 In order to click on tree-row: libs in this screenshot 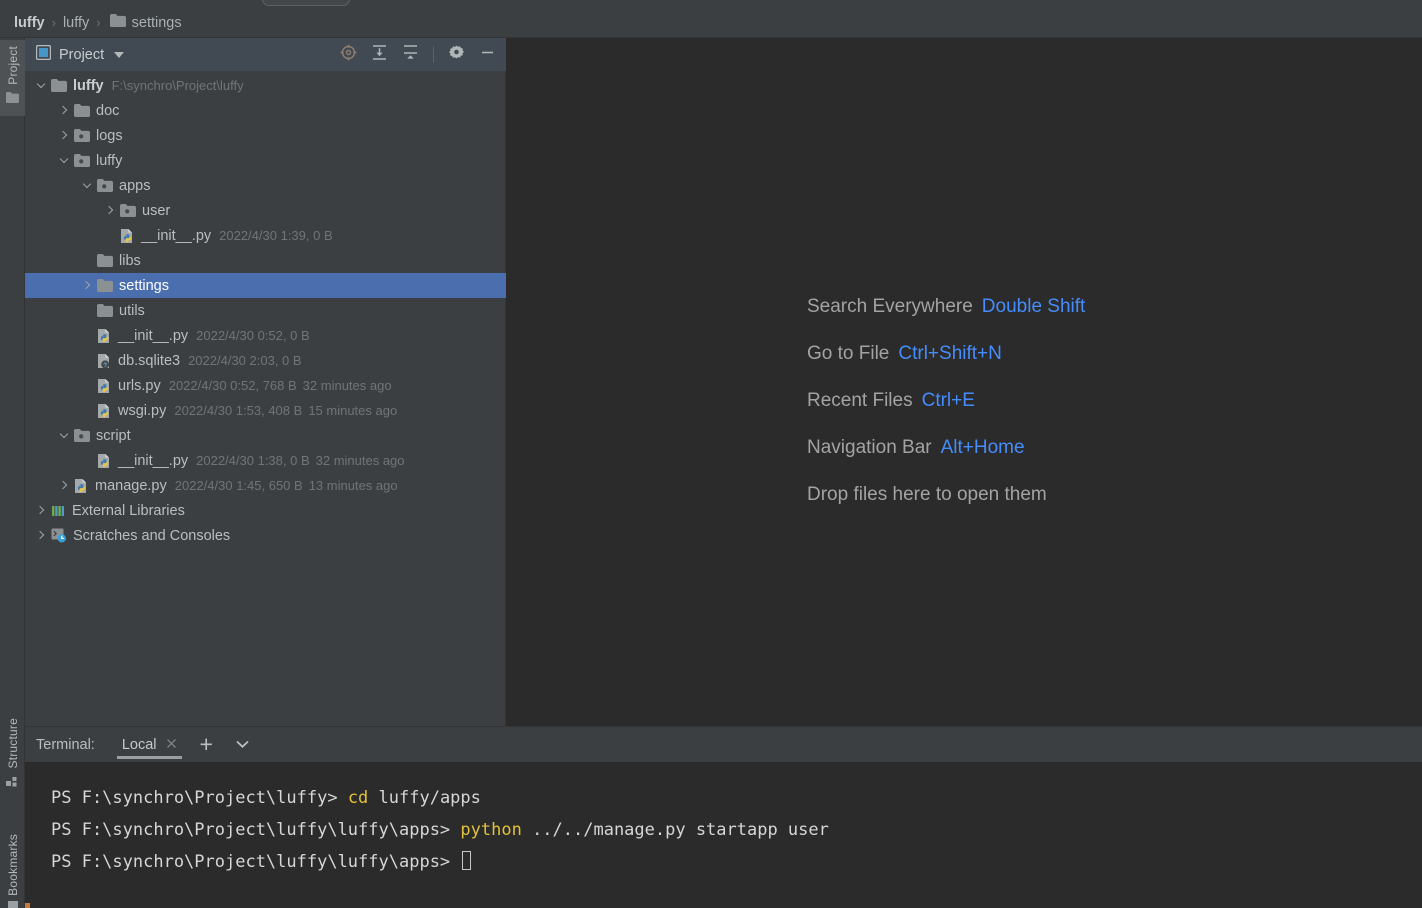, I will do `click(265, 260)`.